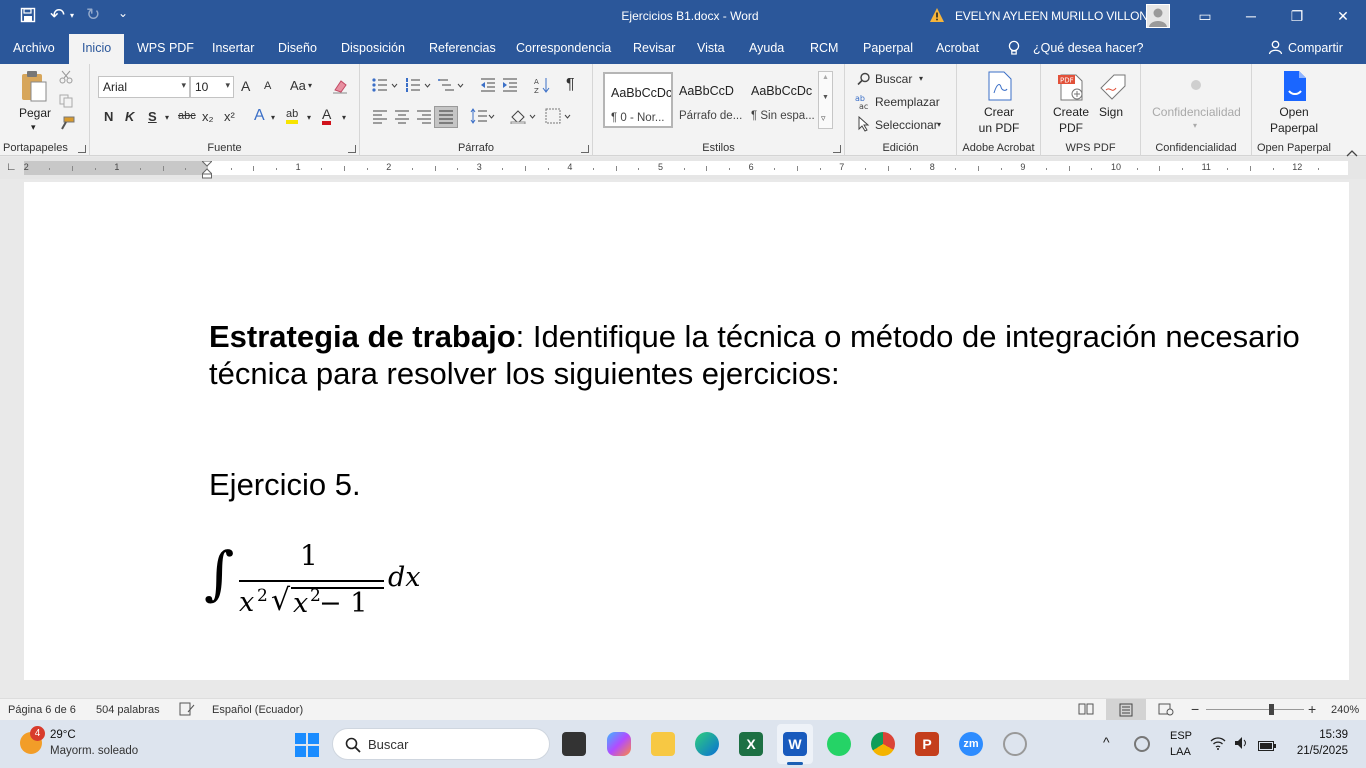  I want to click on tab-archivo: Archivo, so click(34, 48).